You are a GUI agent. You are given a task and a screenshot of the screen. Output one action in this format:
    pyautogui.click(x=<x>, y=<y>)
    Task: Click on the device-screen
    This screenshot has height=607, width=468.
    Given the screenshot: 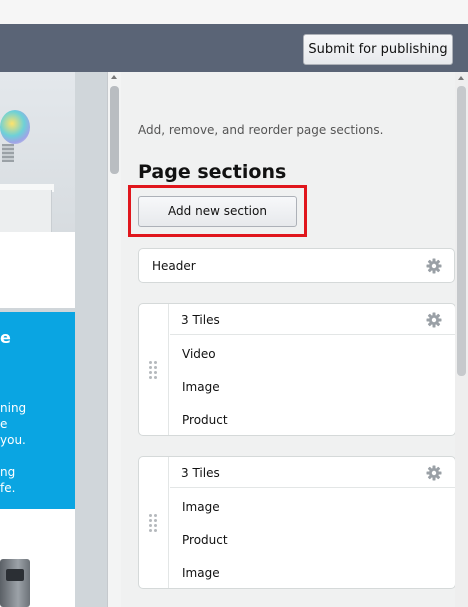 What is the action you would take?
    pyautogui.click(x=15, y=575)
    